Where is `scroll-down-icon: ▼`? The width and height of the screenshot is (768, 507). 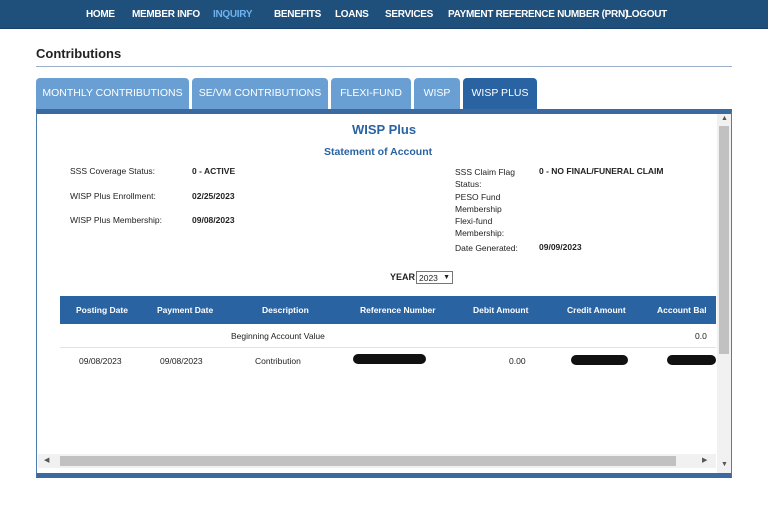
scroll-down-icon: ▼ is located at coordinates (724, 464).